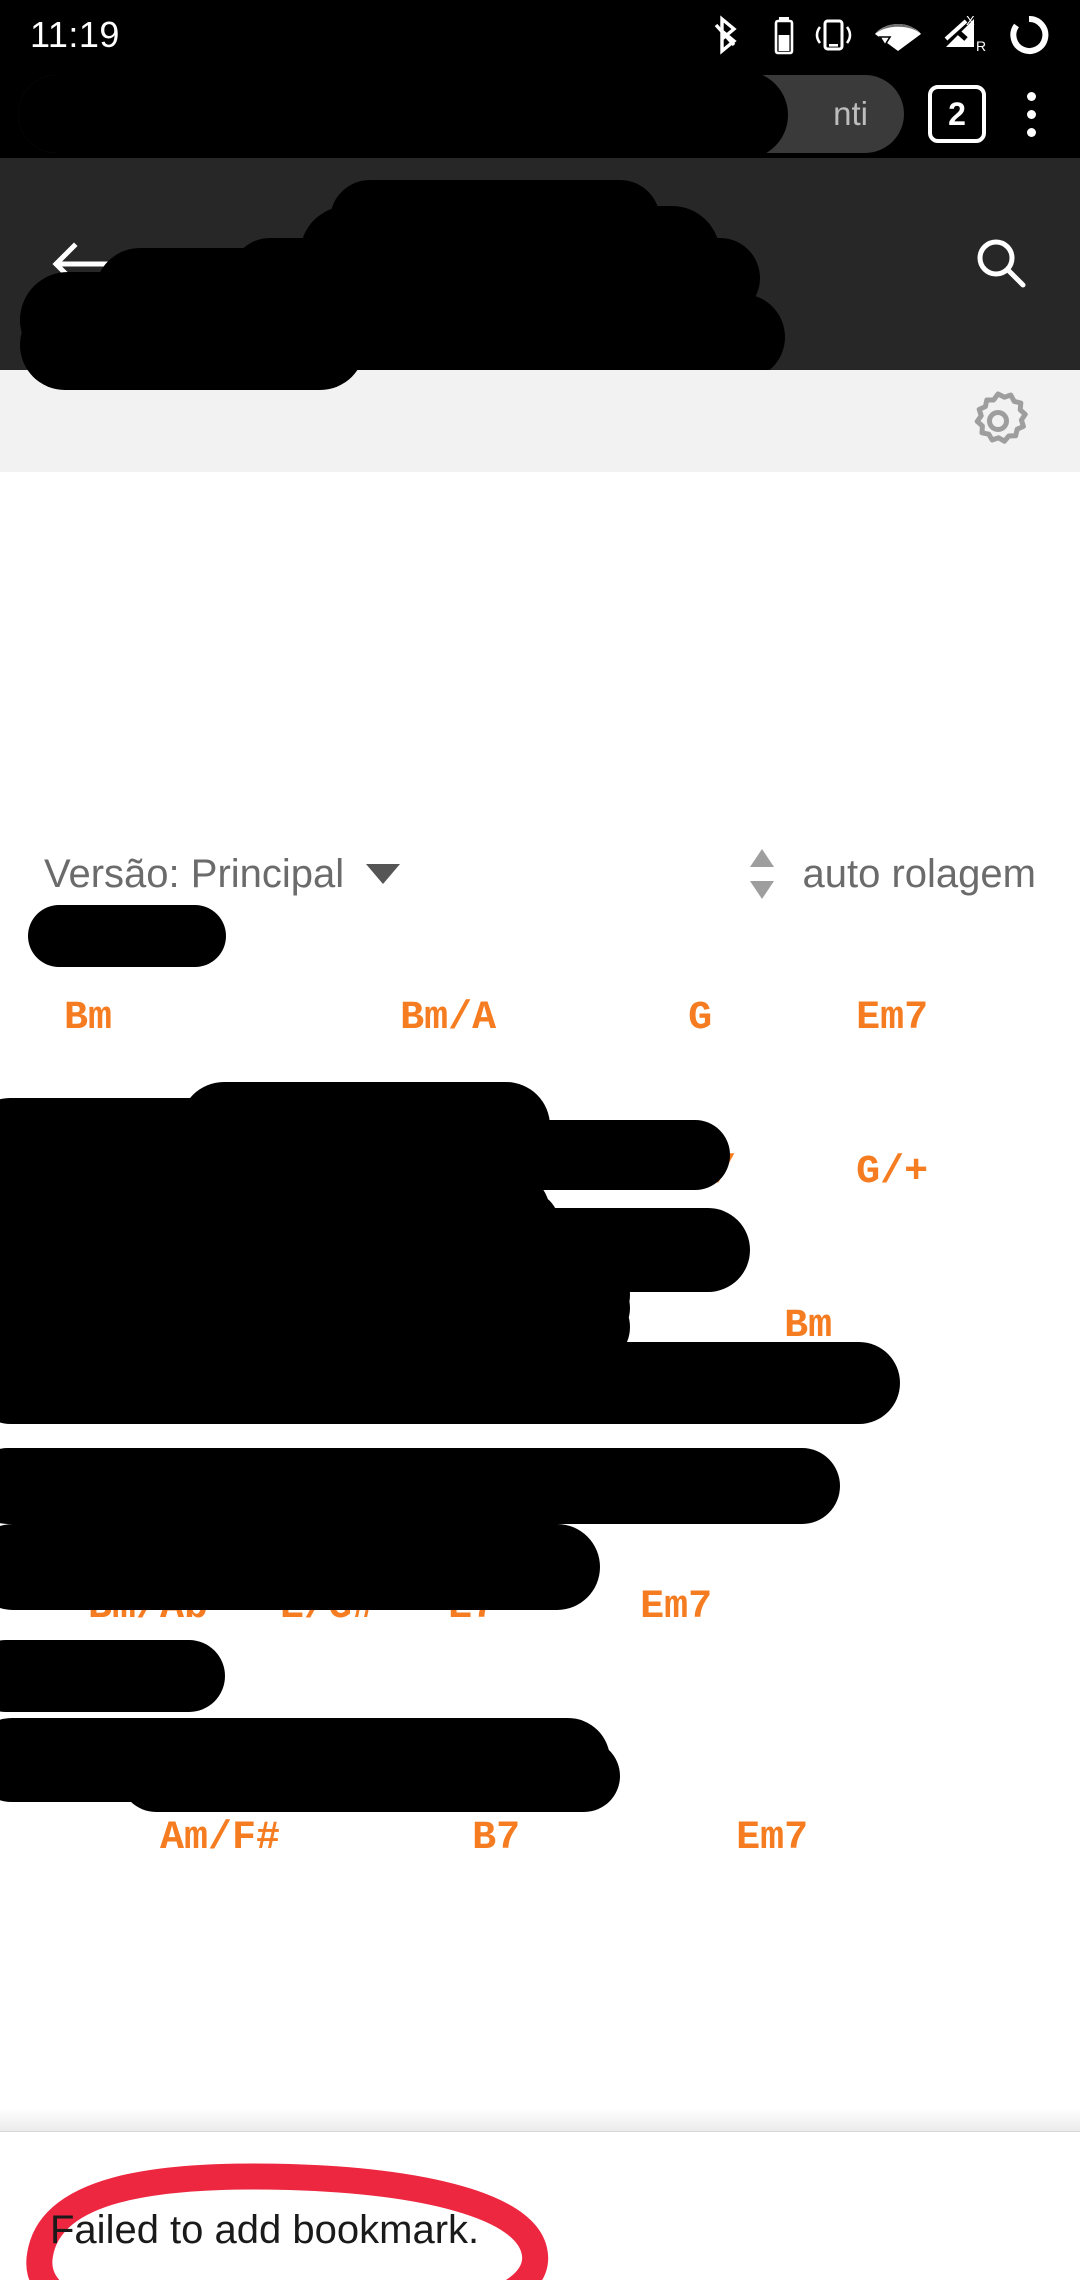 The image size is (1080, 2280). What do you see at coordinates (725, 35) in the screenshot?
I see `bluetooth-icon` at bounding box center [725, 35].